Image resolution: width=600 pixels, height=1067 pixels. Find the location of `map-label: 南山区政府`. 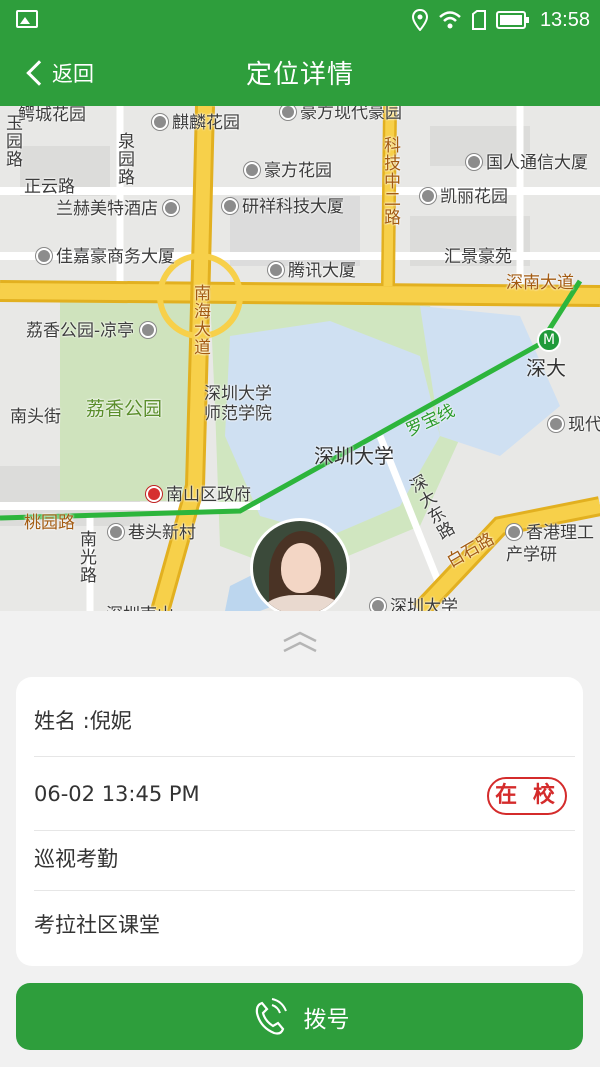

map-label: 南山区政府 is located at coordinates (198, 492).